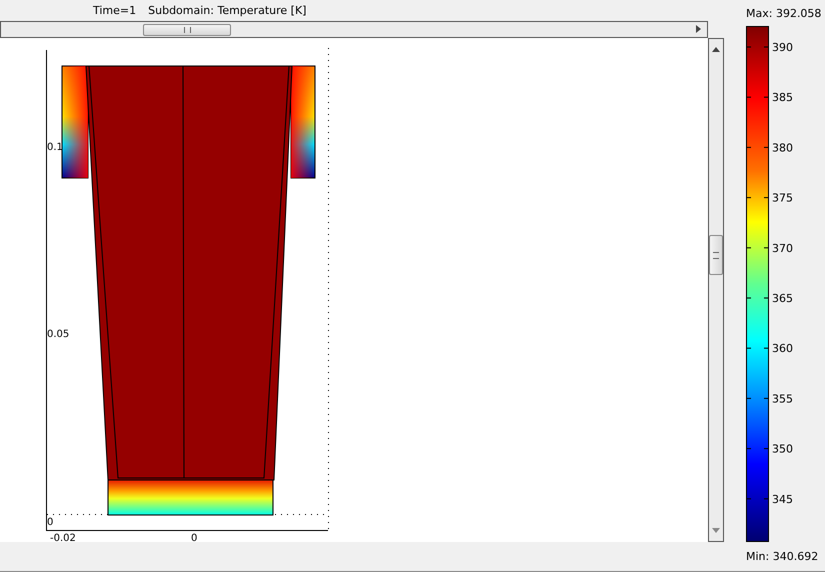  What do you see at coordinates (782, 248) in the screenshot?
I see `colorbar-tick-label: 370` at bounding box center [782, 248].